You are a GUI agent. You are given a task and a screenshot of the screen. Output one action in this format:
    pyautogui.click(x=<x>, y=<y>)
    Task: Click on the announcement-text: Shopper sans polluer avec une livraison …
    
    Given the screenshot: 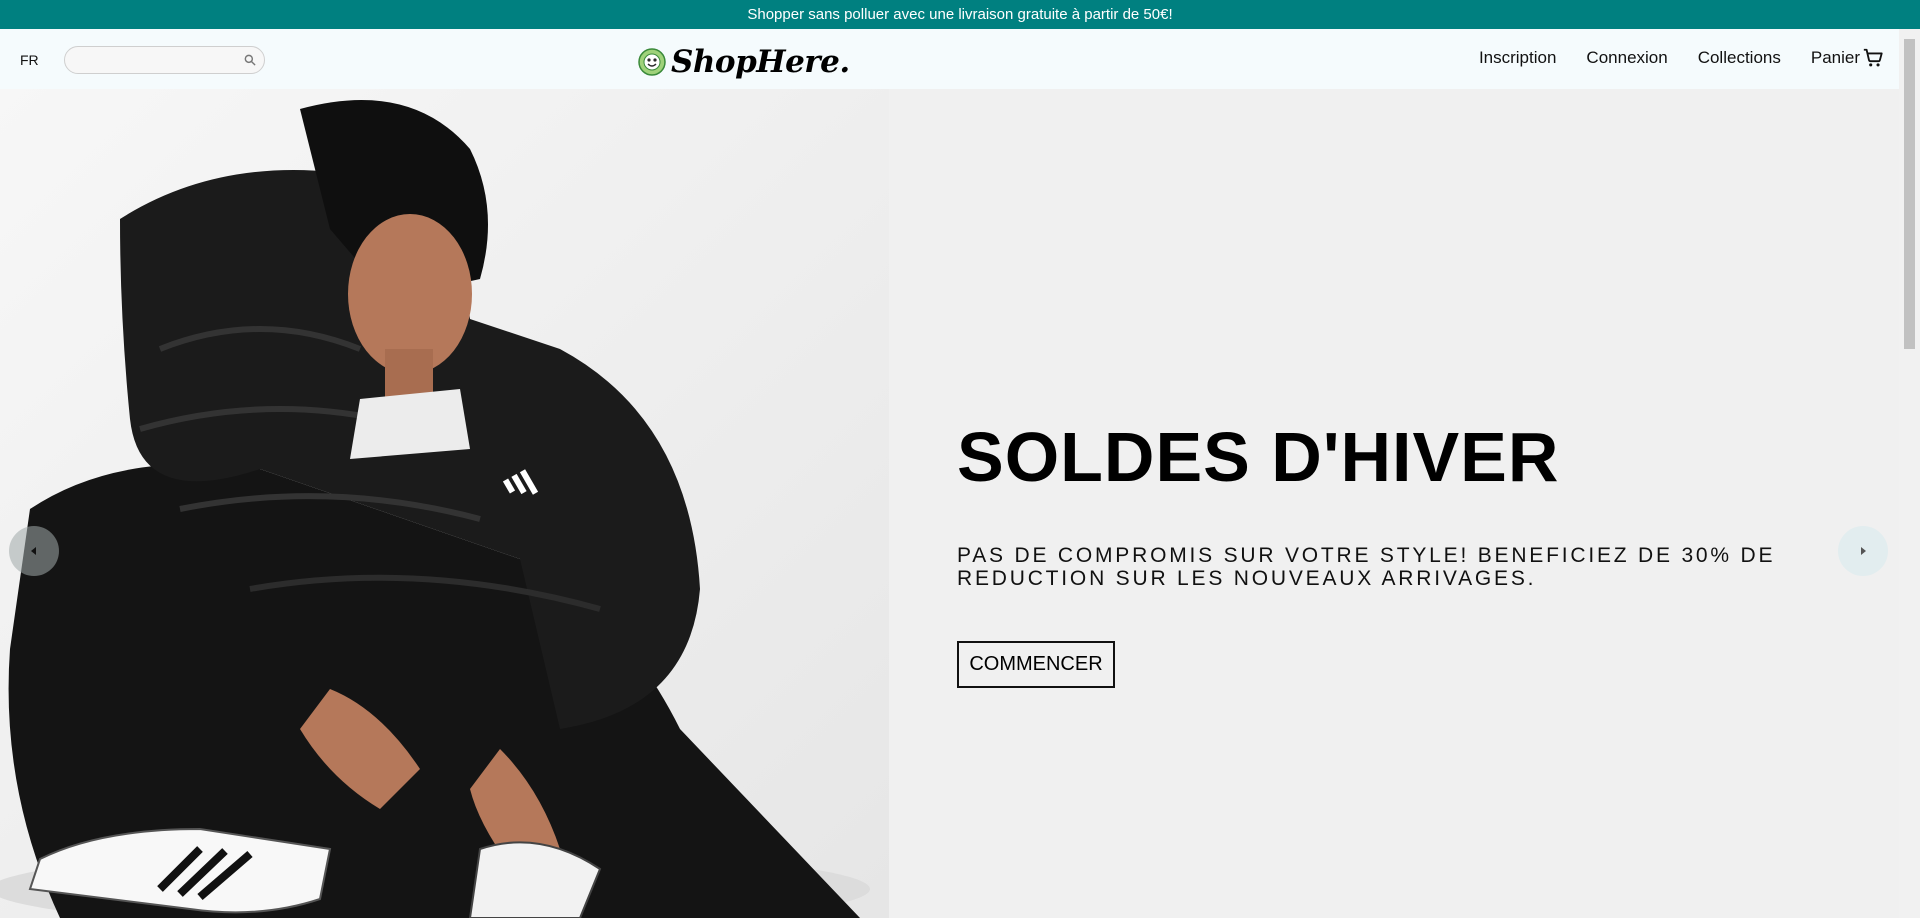 What is the action you would take?
    pyautogui.click(x=960, y=14)
    